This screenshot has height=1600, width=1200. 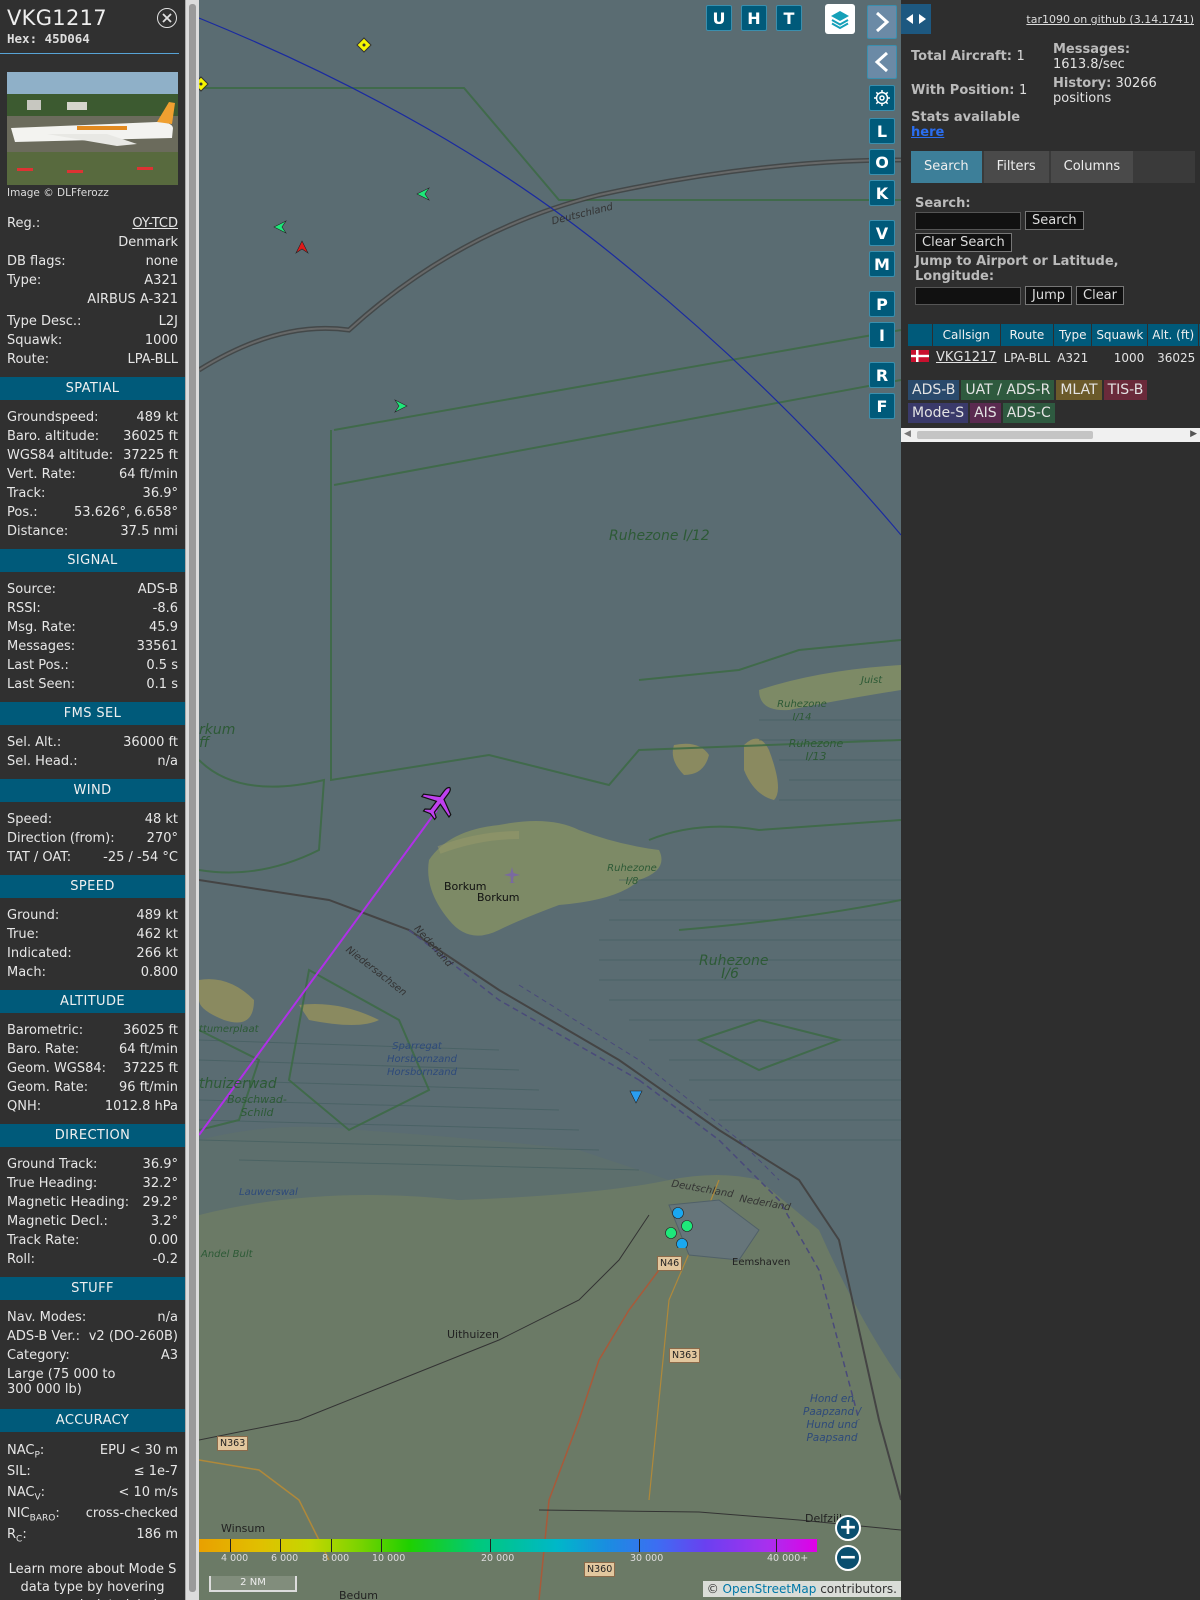 What do you see at coordinates (1073, 335) in the screenshot?
I see `col-type: Type` at bounding box center [1073, 335].